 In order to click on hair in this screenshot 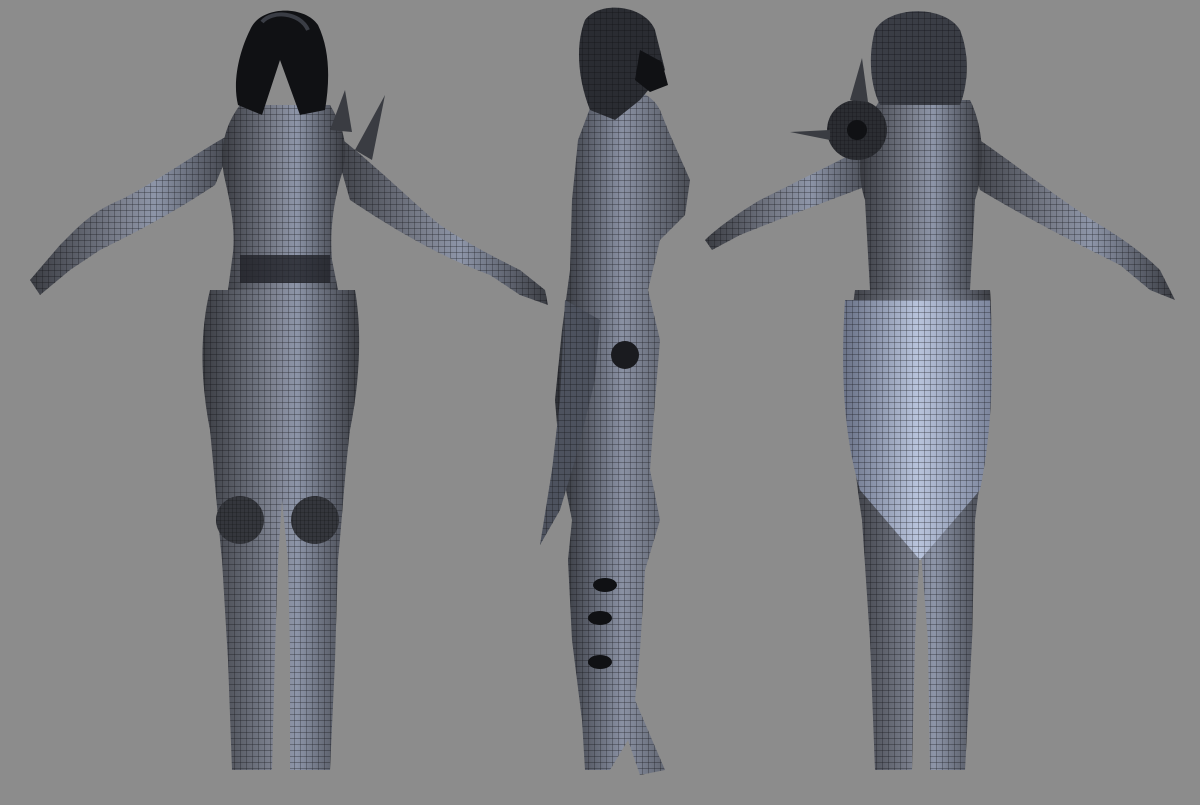, I will do `click(282, 63)`.